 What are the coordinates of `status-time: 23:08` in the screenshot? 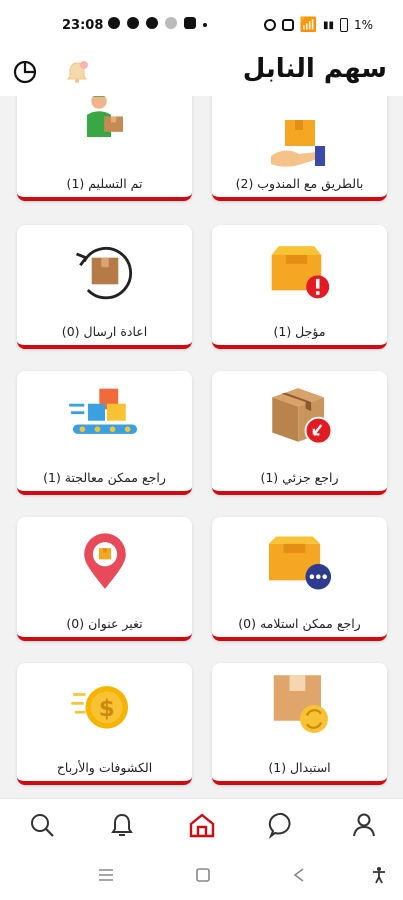 It's located at (83, 25).